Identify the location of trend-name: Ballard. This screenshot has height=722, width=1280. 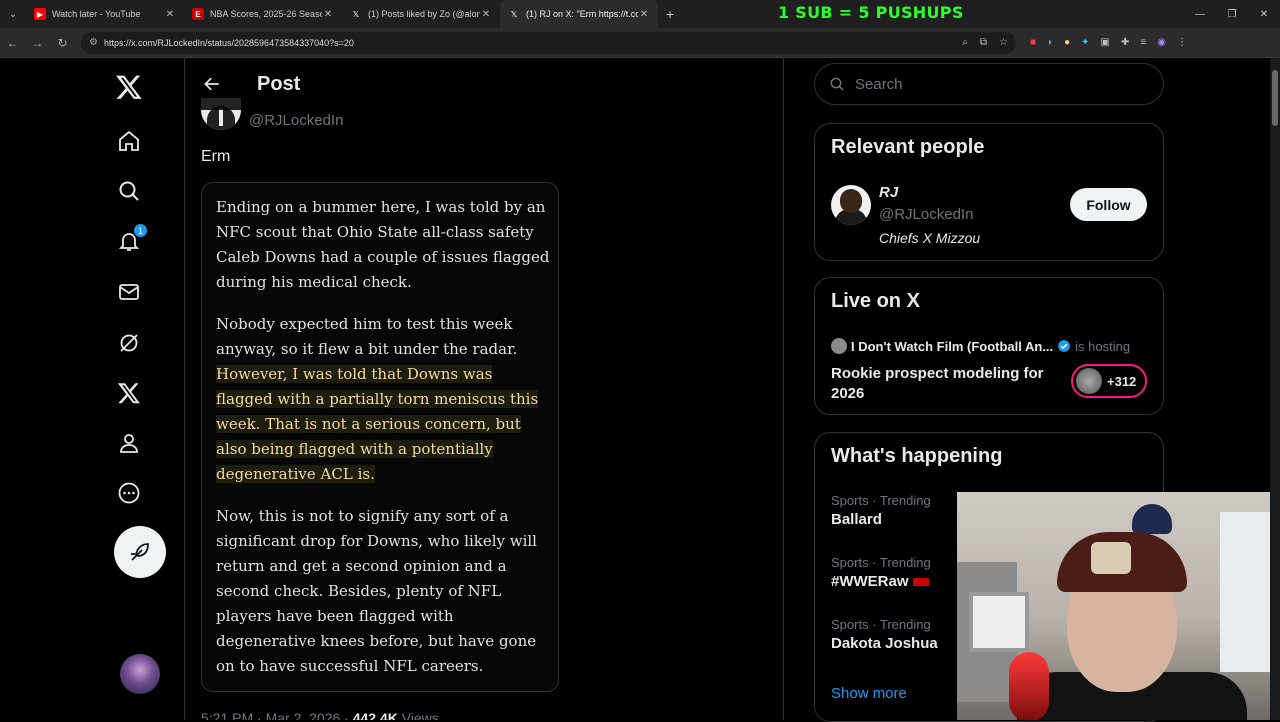
(856, 519).